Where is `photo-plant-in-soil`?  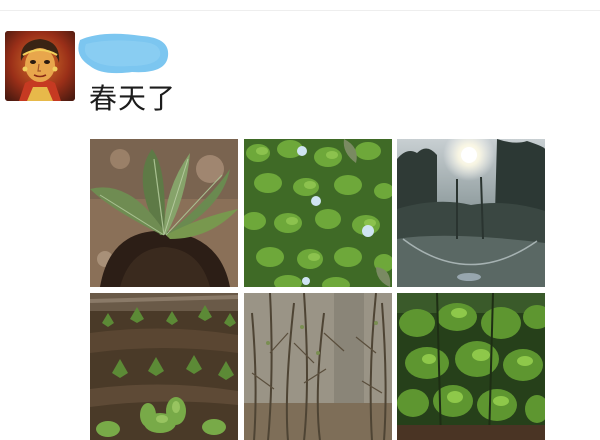 photo-plant-in-soil is located at coordinates (164, 213).